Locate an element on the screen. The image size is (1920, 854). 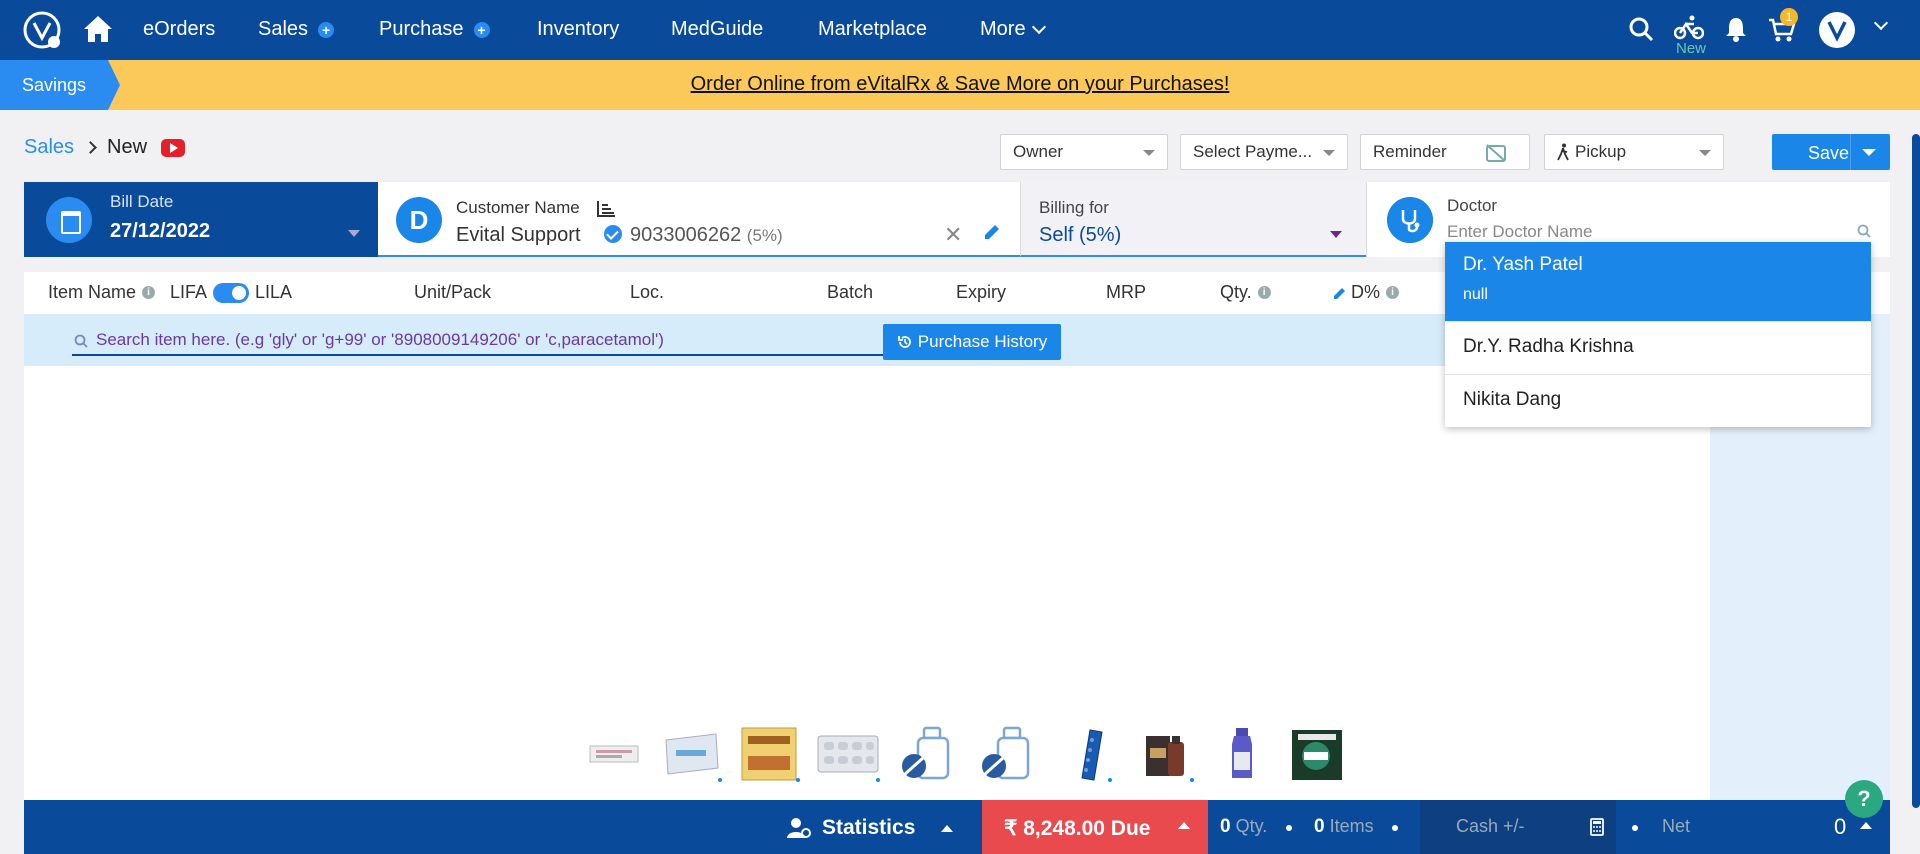
syrup-bottle-icon is located at coordinates (1242, 753).